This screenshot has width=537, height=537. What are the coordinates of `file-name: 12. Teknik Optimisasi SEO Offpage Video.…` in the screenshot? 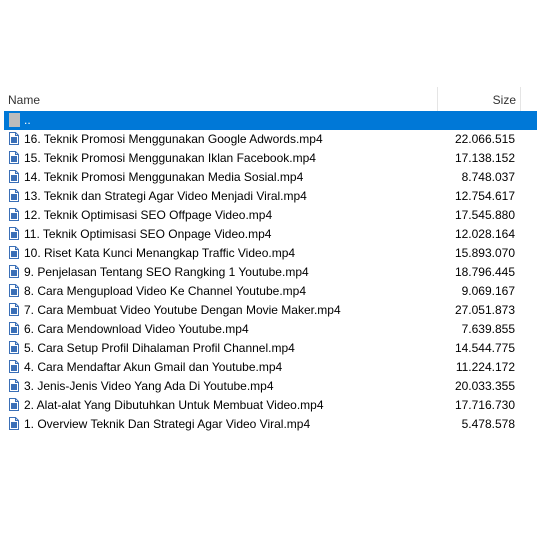 It's located at (148, 215).